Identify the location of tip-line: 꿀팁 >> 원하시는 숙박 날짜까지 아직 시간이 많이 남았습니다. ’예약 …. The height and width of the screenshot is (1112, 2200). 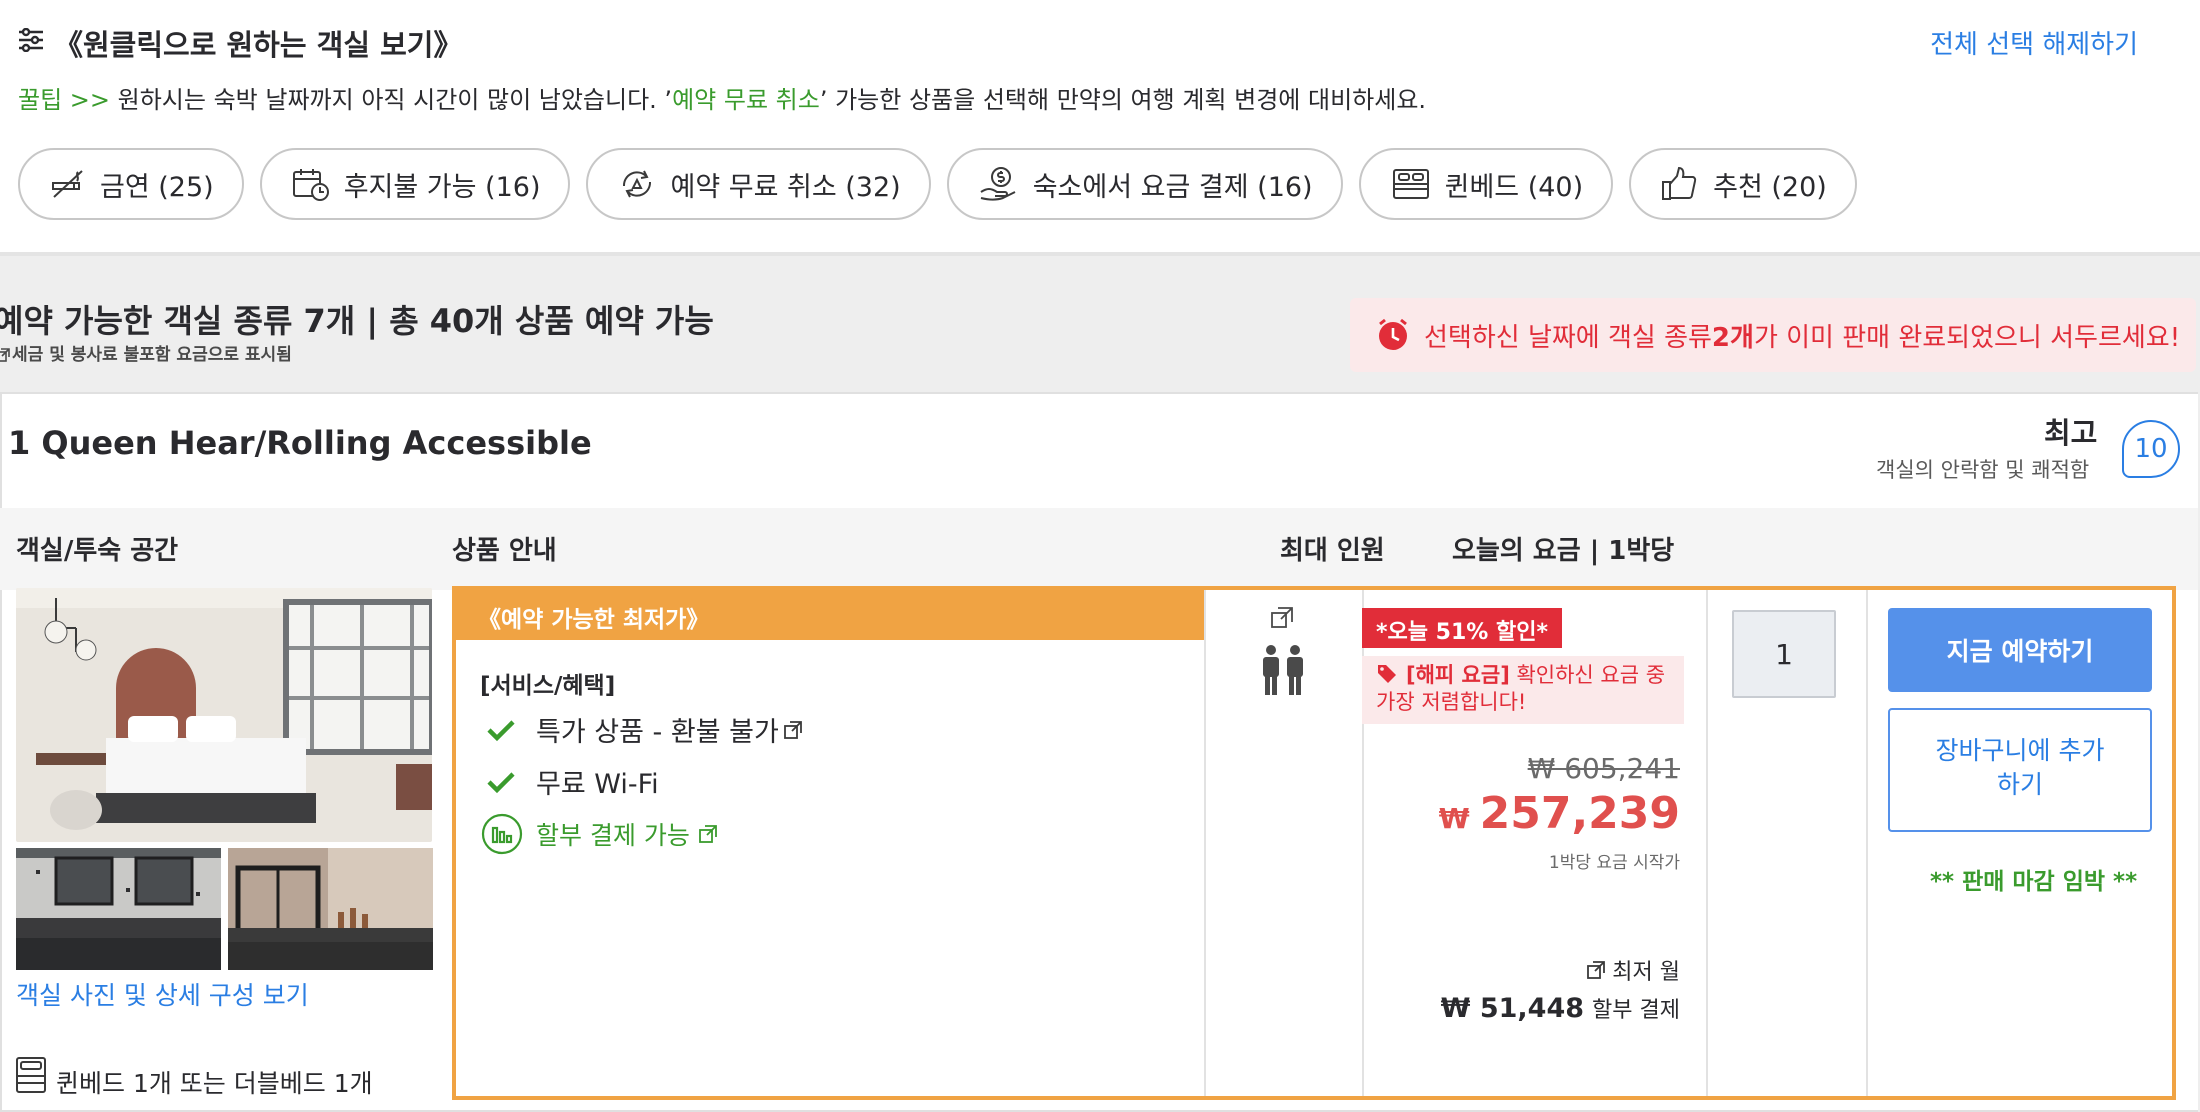
(722, 97).